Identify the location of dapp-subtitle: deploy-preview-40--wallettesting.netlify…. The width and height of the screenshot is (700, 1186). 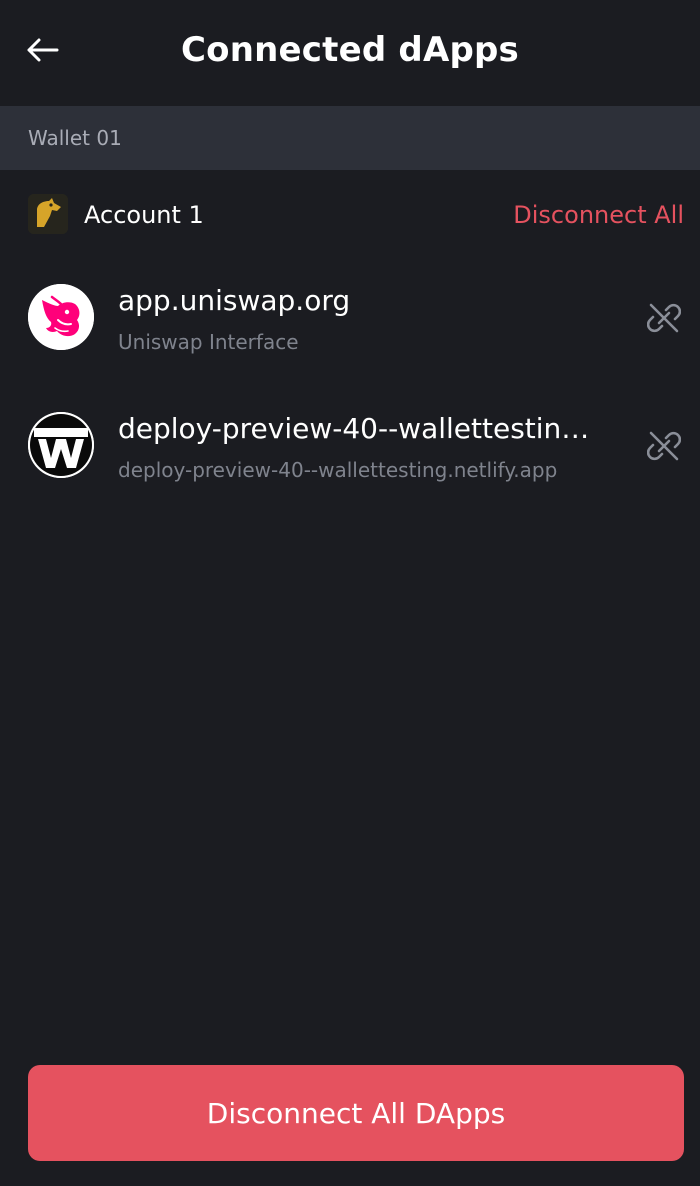
(338, 470).